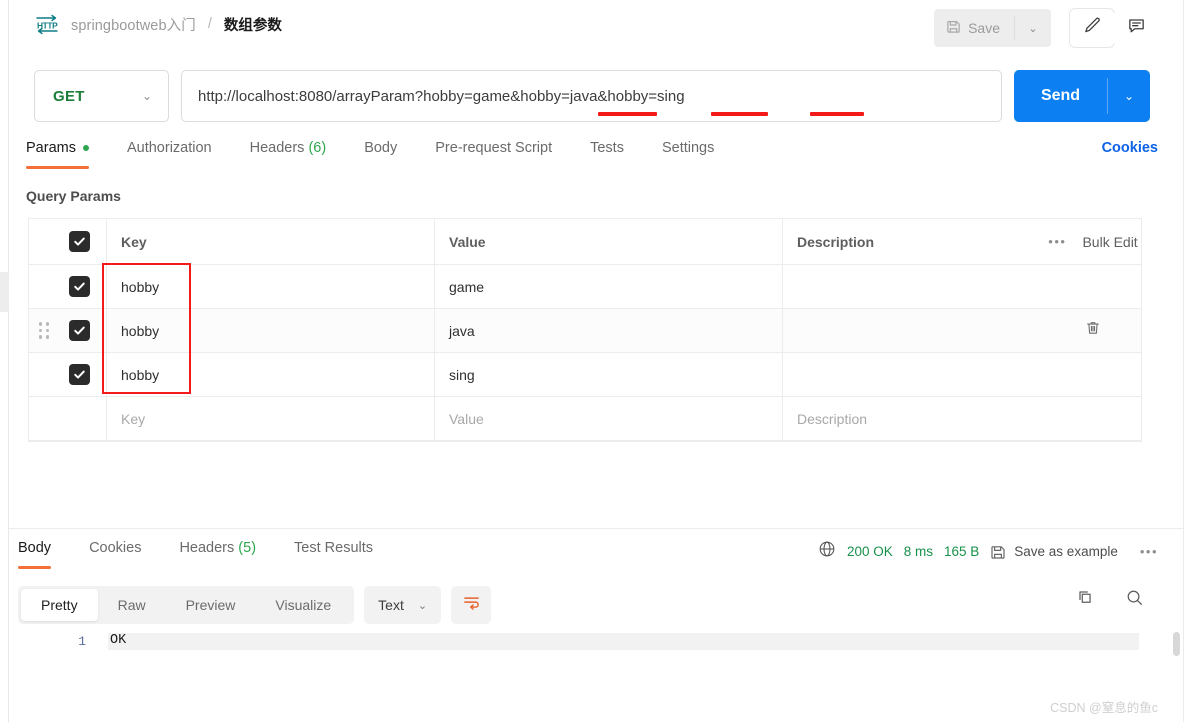  I want to click on tab-authorization: Authorization, so click(169, 154).